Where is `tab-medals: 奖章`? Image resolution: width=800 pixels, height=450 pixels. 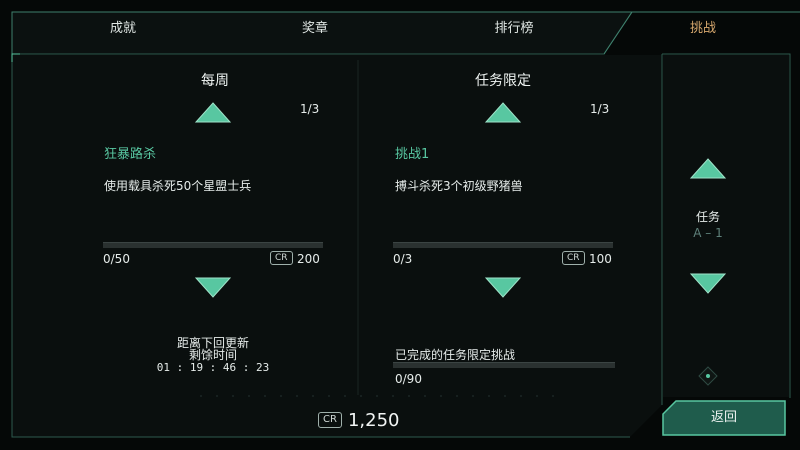 tab-medals: 奖章 is located at coordinates (315, 26).